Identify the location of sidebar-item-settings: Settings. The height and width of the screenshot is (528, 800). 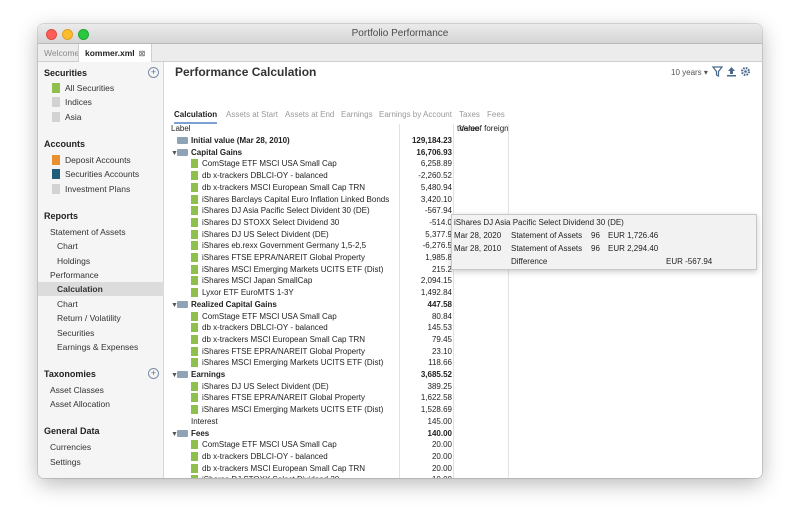
(65, 462).